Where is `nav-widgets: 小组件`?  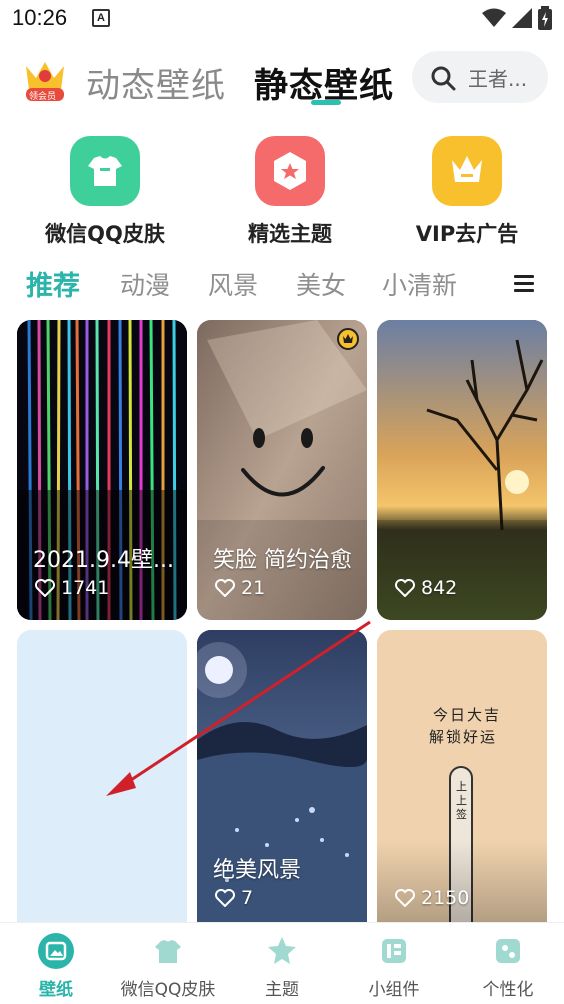 nav-widgets: 小组件 is located at coordinates (394, 966).